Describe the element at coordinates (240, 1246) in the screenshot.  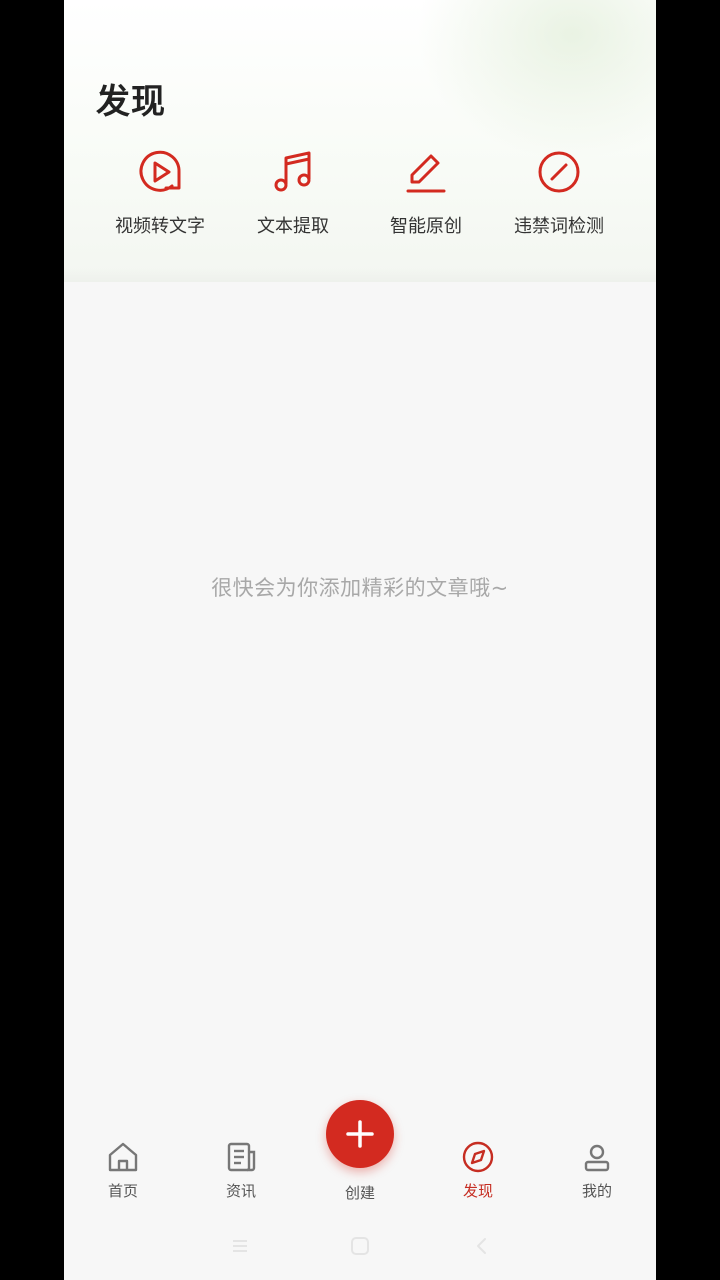
I see `menu-icon` at that location.